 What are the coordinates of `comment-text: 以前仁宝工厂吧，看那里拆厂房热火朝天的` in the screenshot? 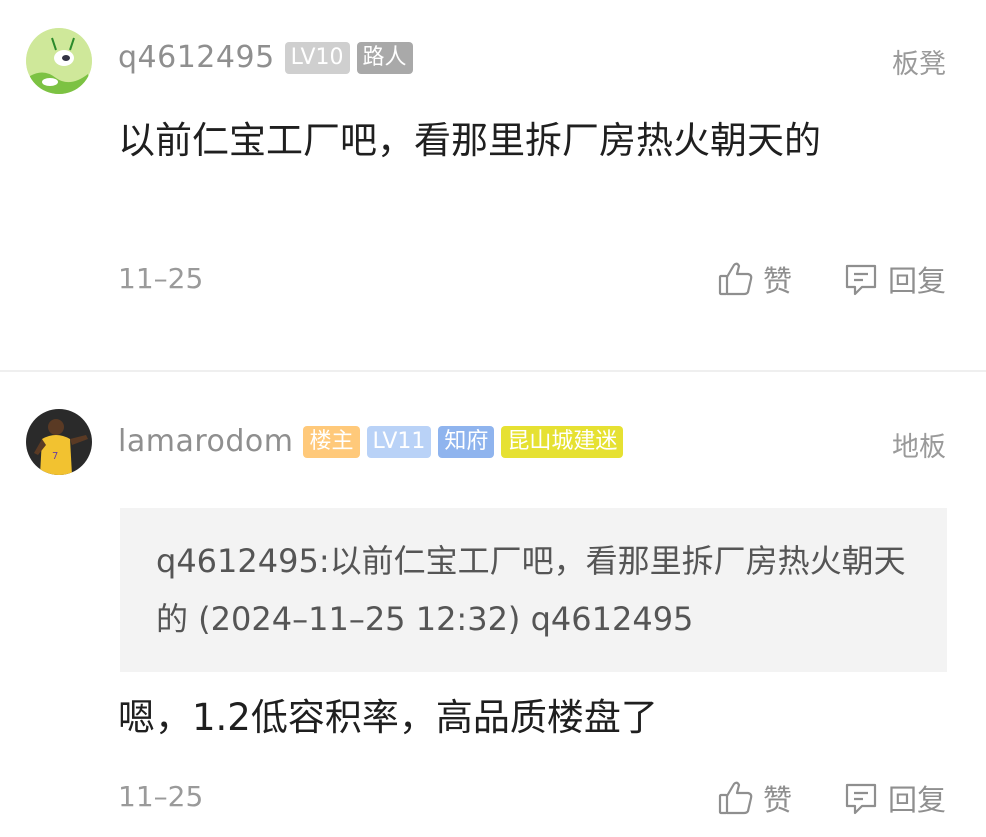 It's located at (469, 140).